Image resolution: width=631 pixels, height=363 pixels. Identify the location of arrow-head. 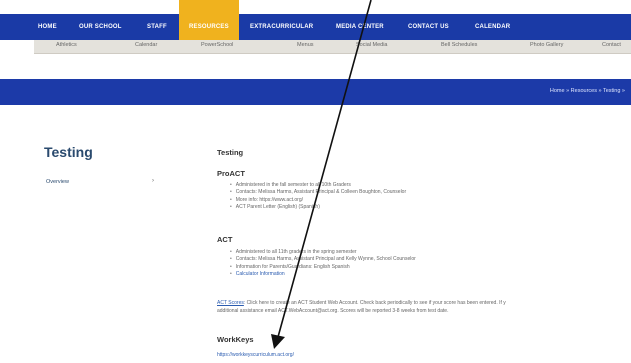
(278, 341).